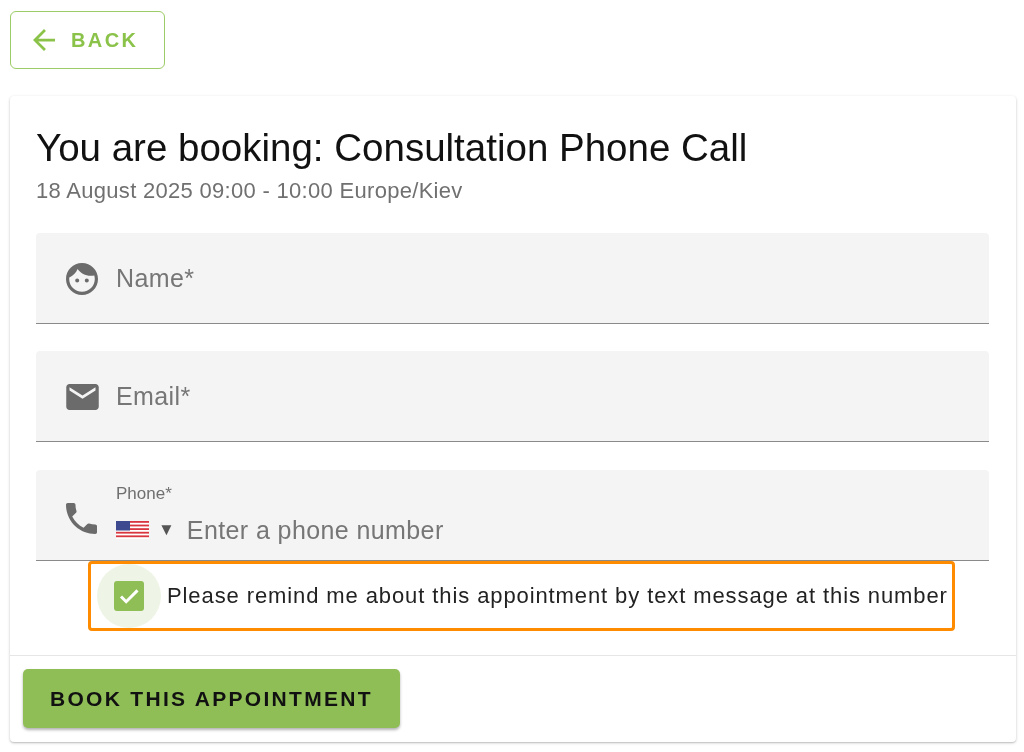  What do you see at coordinates (82, 278) in the screenshot?
I see `face-icon` at bounding box center [82, 278].